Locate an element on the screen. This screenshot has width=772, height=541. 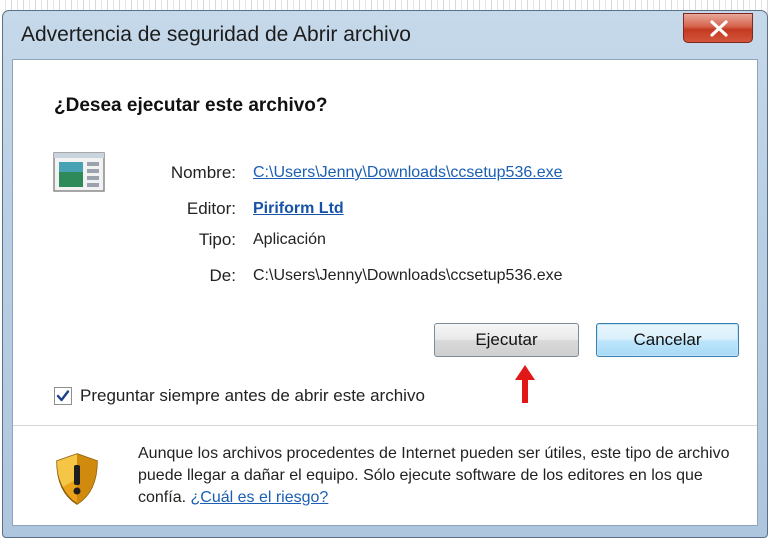
name-link: C:\Users\Jenny\Downloads\ccsetup536.exe is located at coordinates (408, 173).